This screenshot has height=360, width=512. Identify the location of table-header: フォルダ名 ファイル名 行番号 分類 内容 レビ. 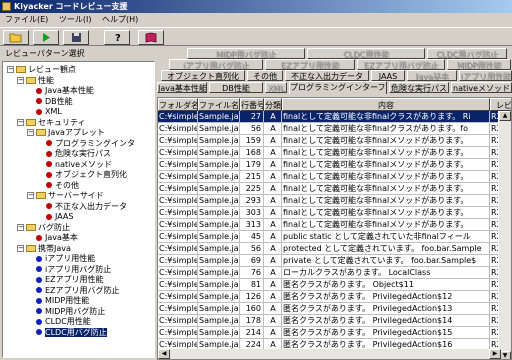
(334, 104).